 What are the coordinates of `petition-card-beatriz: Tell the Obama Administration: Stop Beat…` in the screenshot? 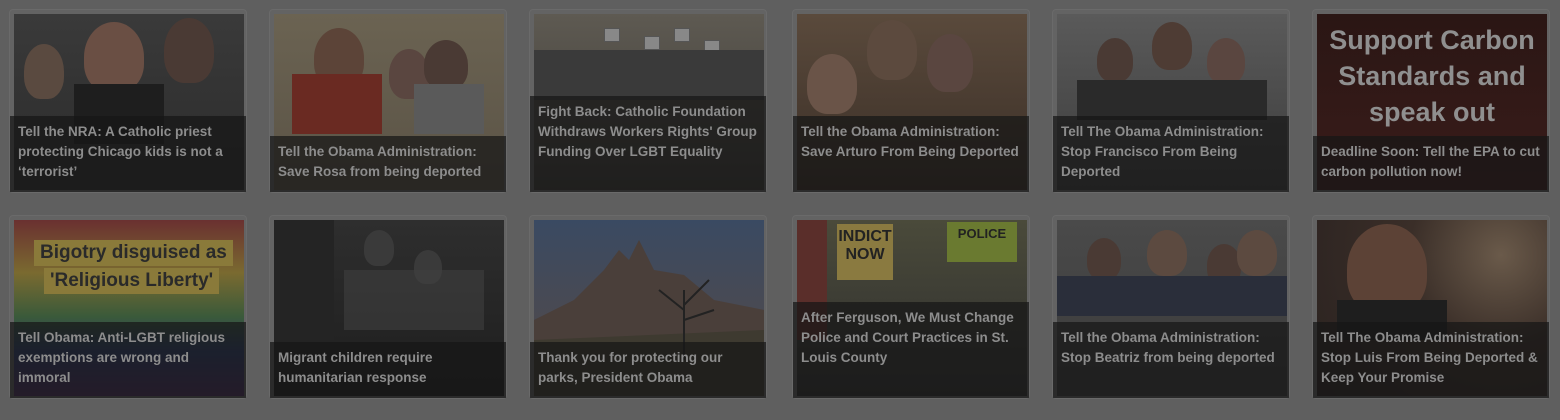 It's located at (1171, 307).